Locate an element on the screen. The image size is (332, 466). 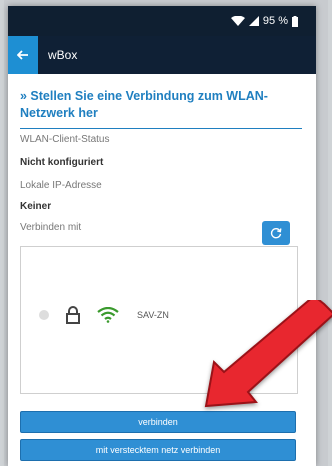
refresh-icon is located at coordinates (276, 233).